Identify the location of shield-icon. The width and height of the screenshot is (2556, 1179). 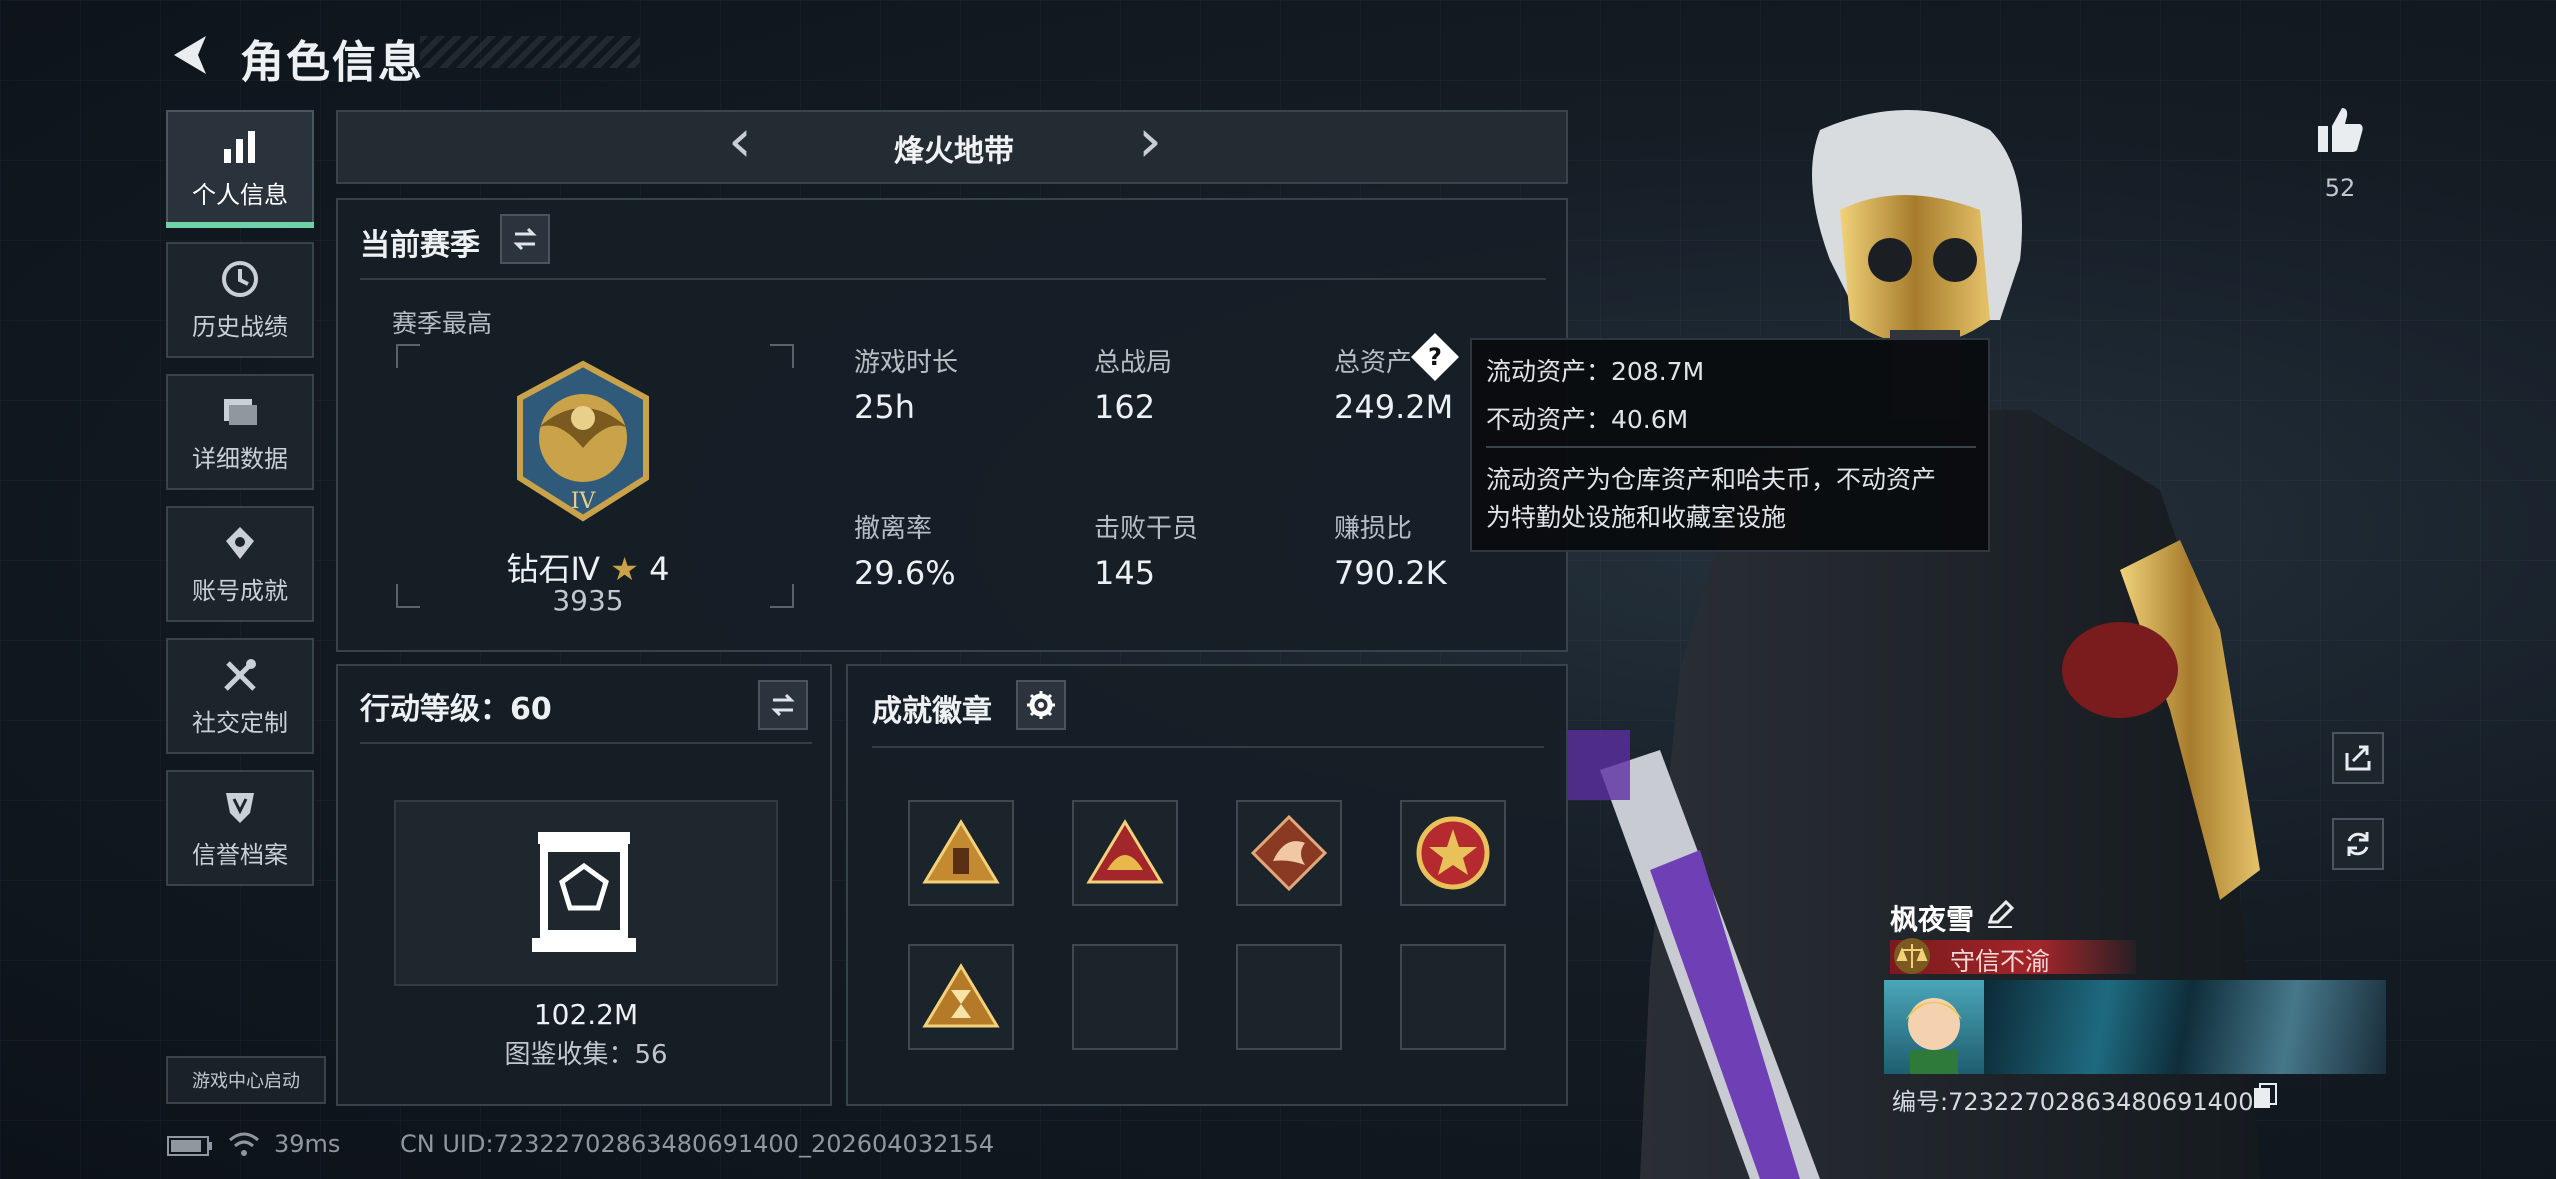
(240, 807).